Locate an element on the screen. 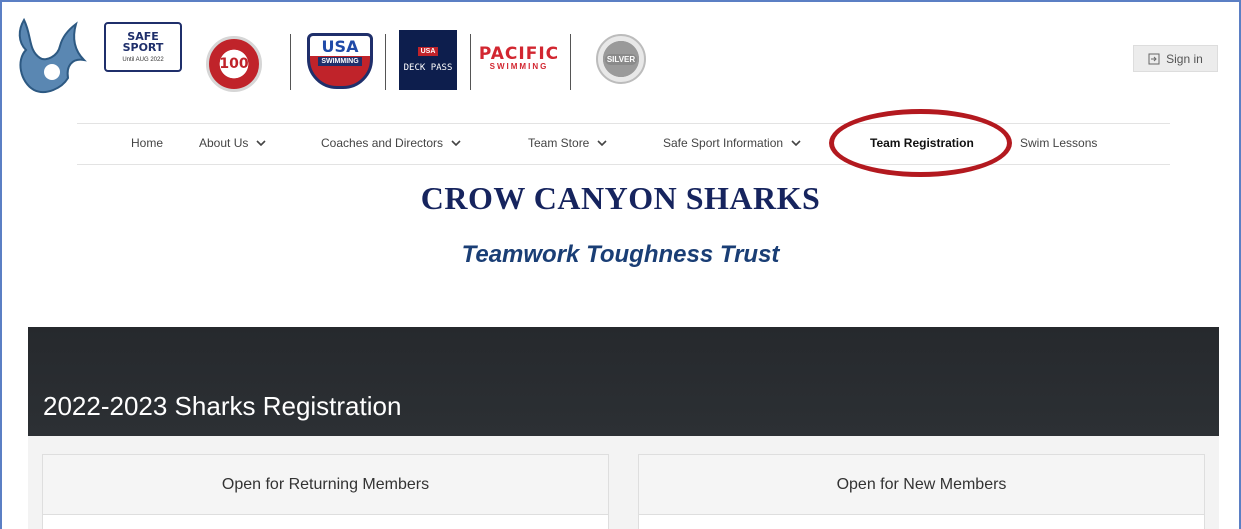 This screenshot has height=529, width=1241. shark-fin-logo is located at coordinates (52, 56).